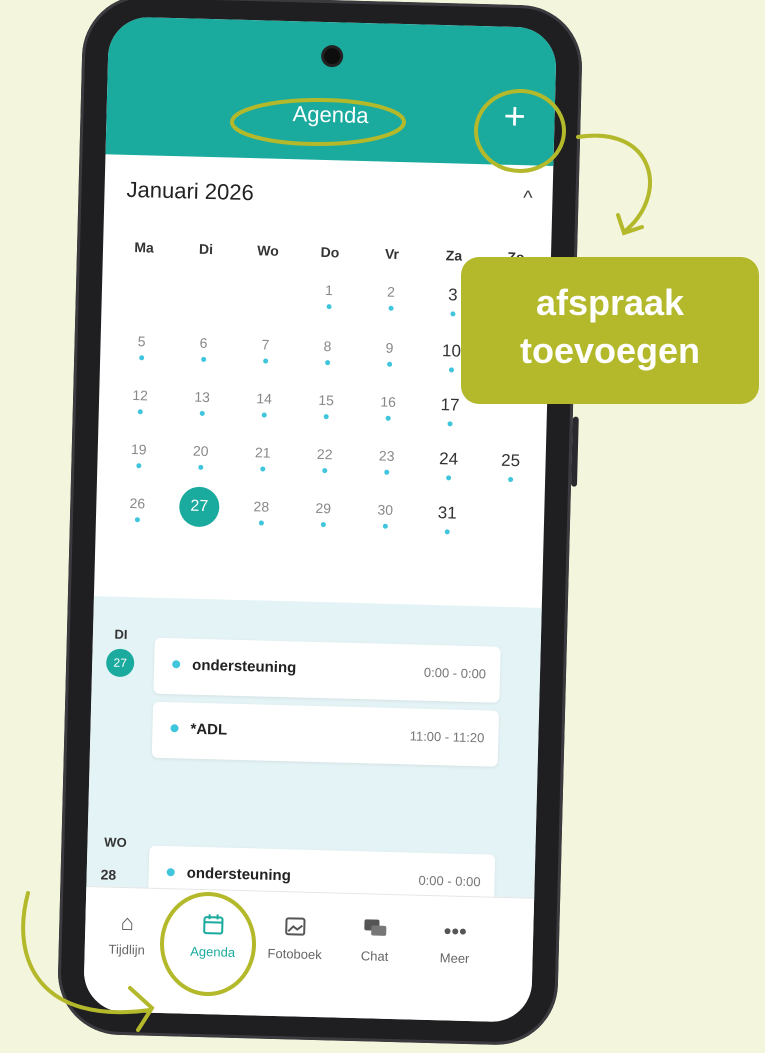  What do you see at coordinates (260, 525) in the screenshot?
I see `calendar-day: 28` at bounding box center [260, 525].